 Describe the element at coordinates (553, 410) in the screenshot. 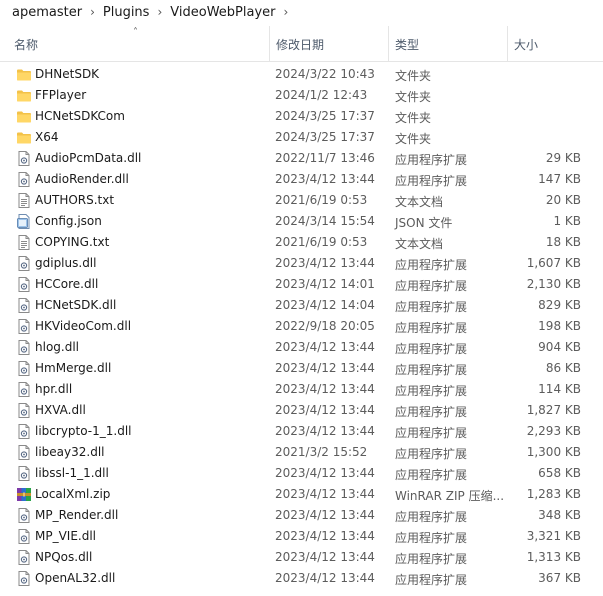

I see `file-size: 1,827 KB` at that location.